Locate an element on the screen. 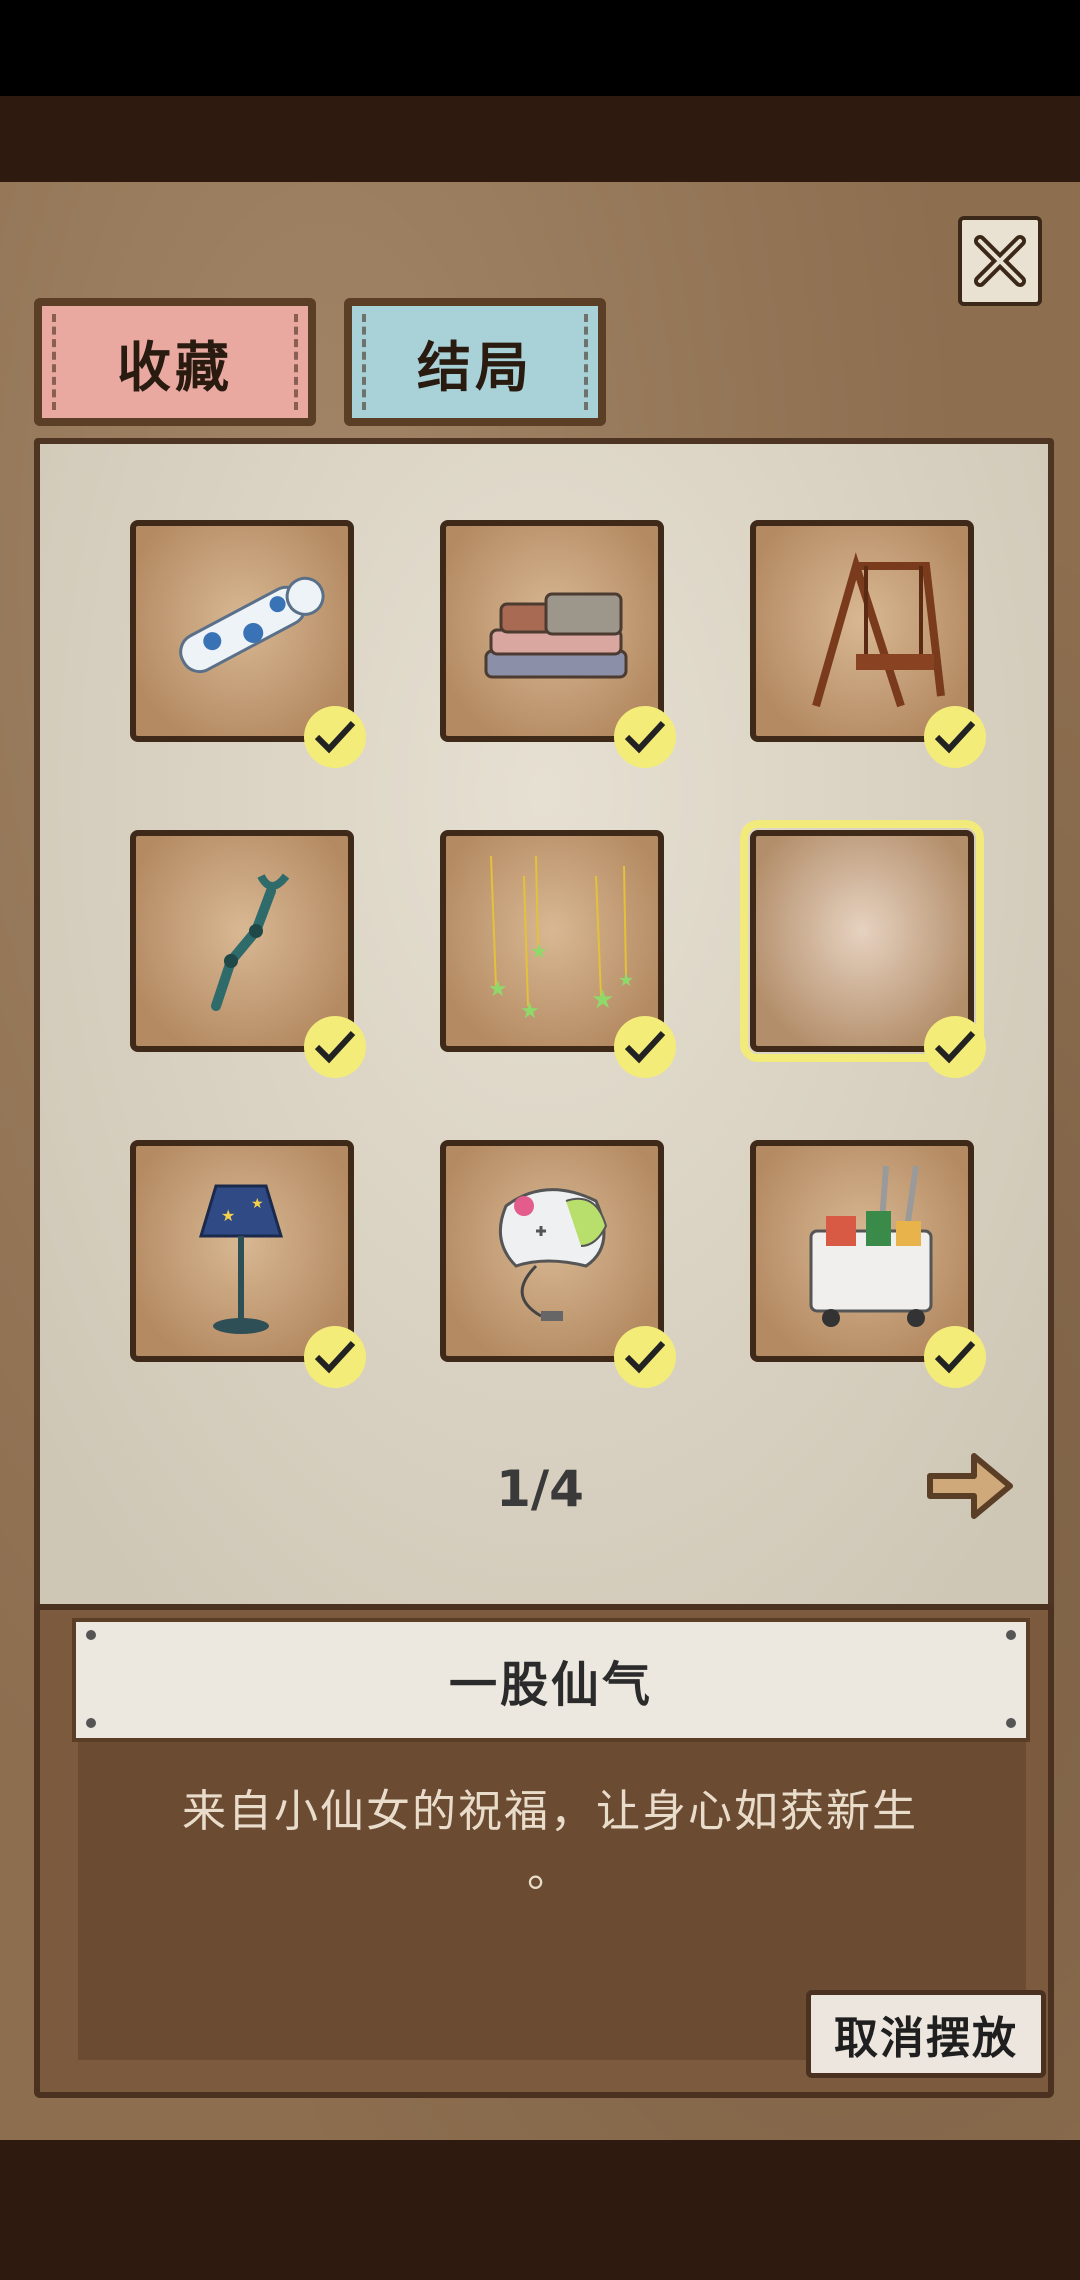 The width and height of the screenshot is (1080, 2280). item-description: 来自小仙女的祝福，让身心如获新生 。 is located at coordinates (550, 1842).